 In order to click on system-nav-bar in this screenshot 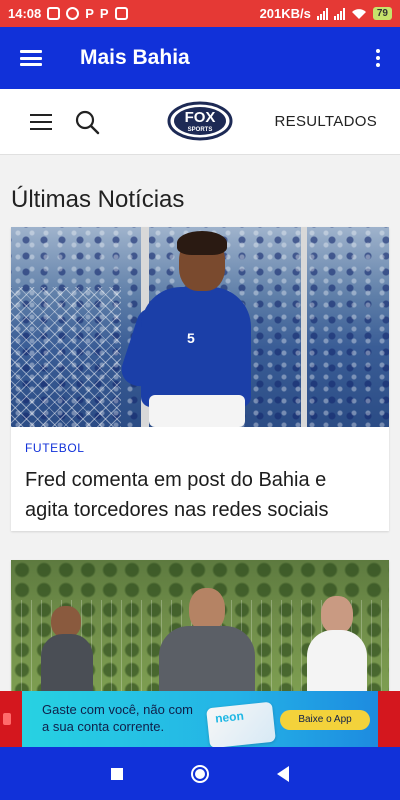, I will do `click(200, 773)`.